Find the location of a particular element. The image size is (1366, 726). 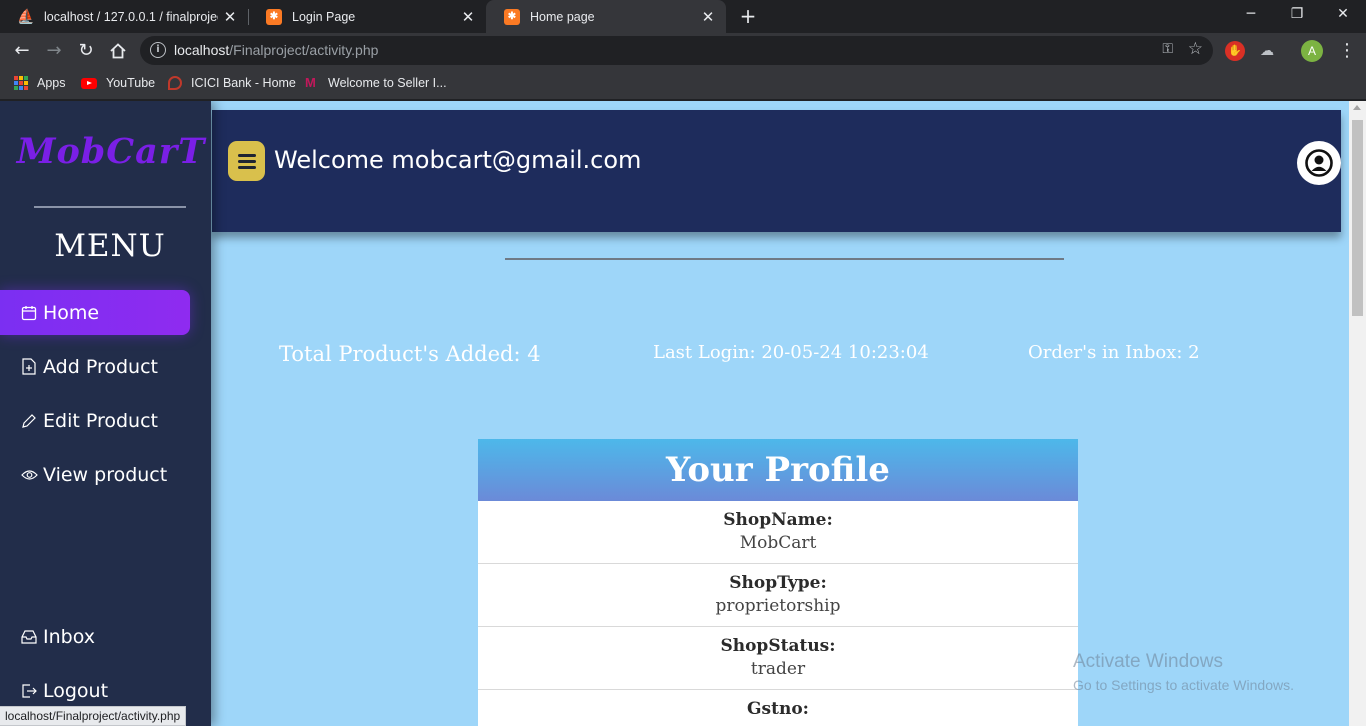

sidebar-item-inbox: Inbox is located at coordinates (95, 636).